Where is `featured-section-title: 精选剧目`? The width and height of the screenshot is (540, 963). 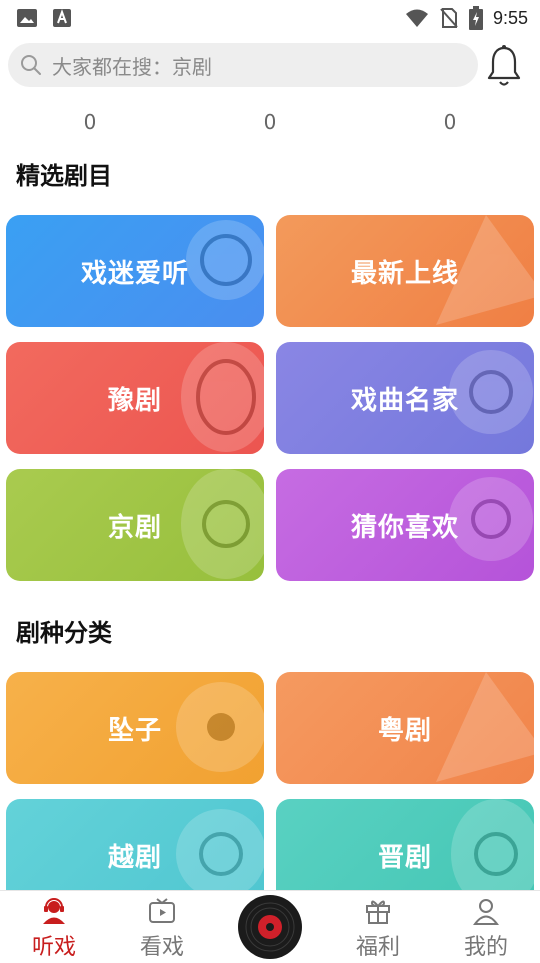 featured-section-title: 精选剧目 is located at coordinates (64, 176).